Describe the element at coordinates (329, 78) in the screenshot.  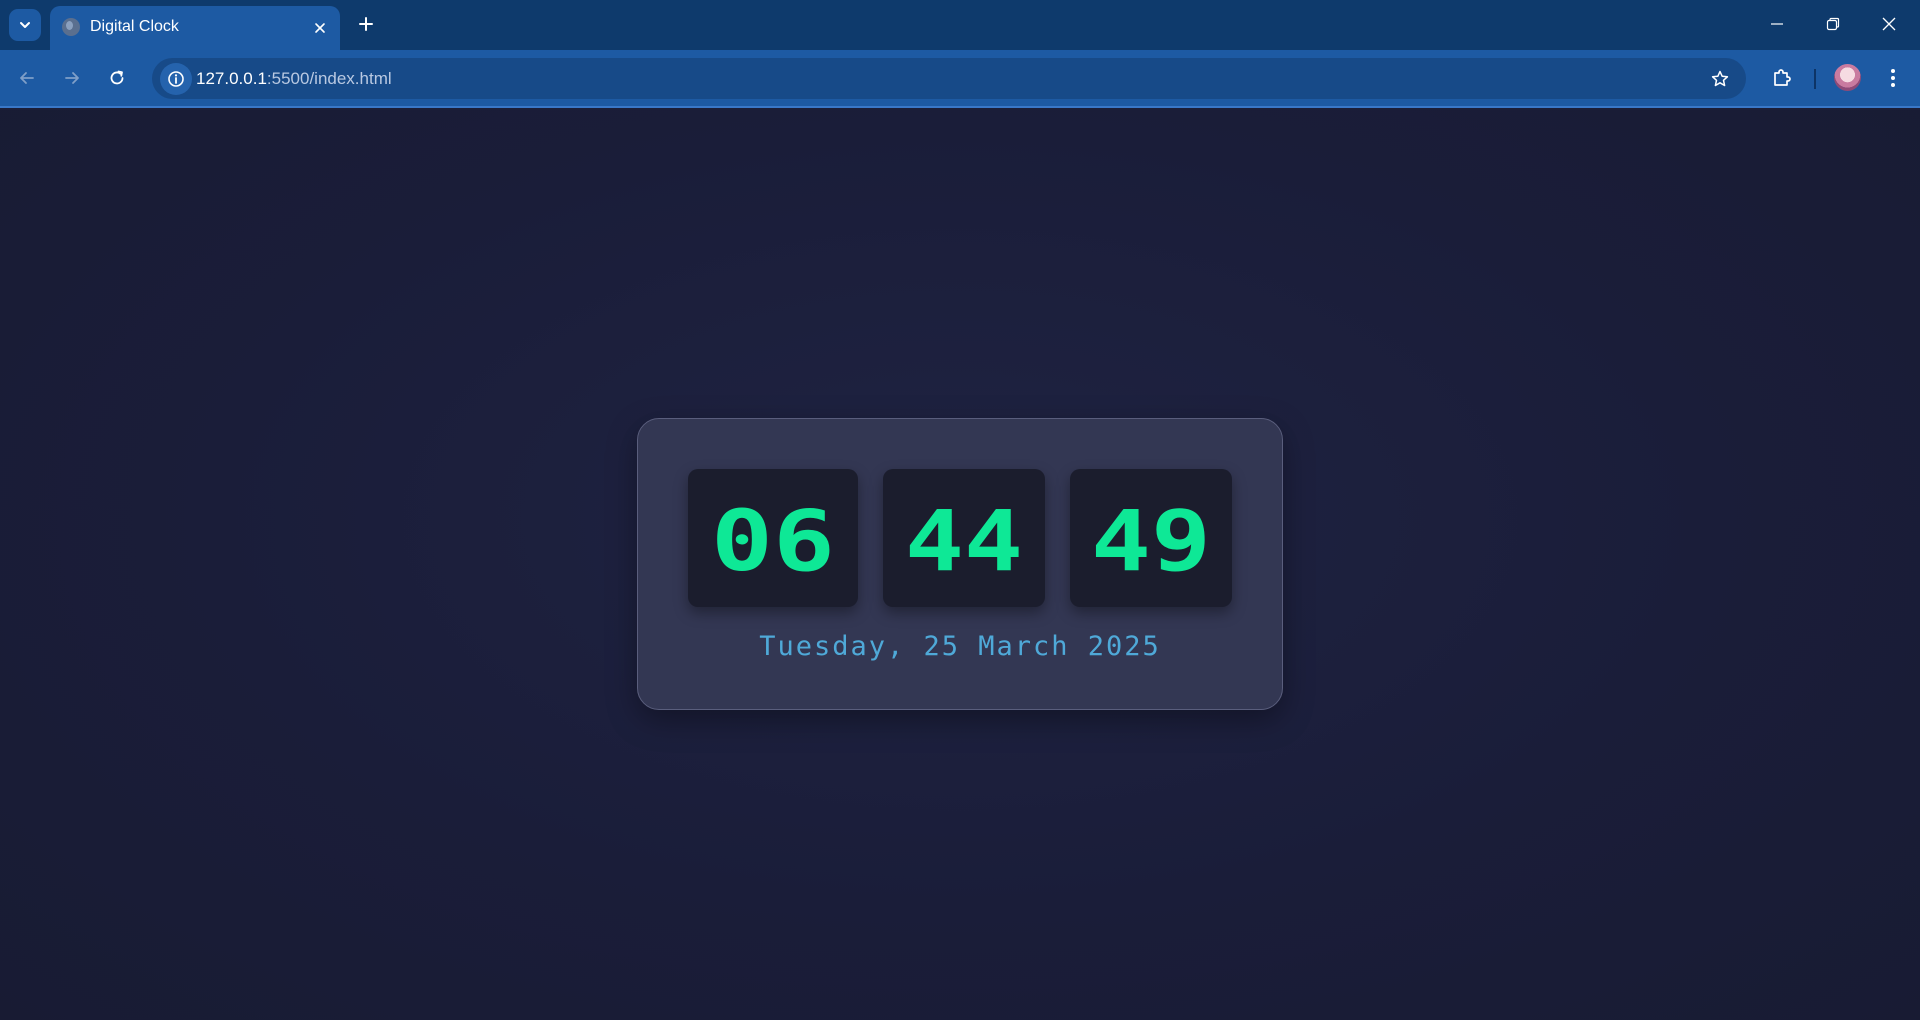
I see `url-path: :5500/index.html` at that location.